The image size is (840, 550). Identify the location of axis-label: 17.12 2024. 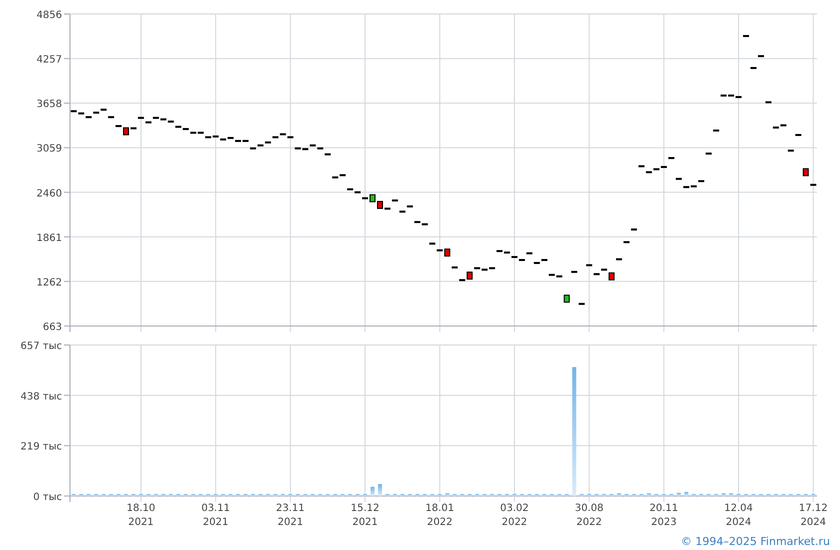
(813, 516).